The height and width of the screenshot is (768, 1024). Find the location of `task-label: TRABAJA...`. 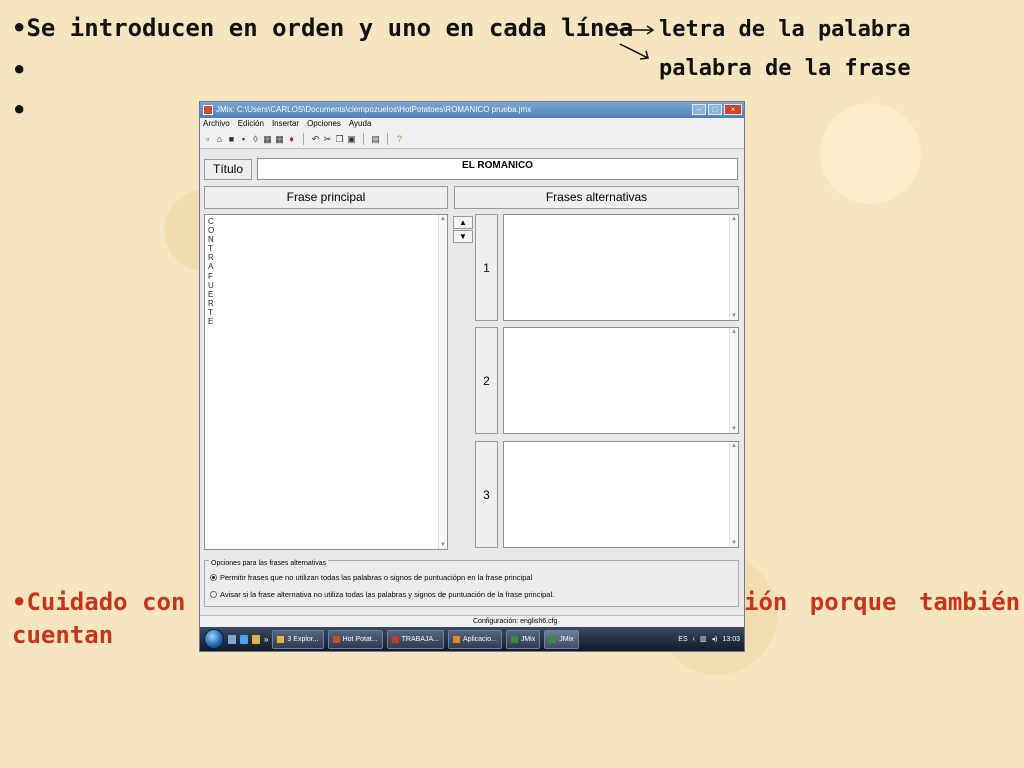

task-label: TRABAJA... is located at coordinates (420, 639).